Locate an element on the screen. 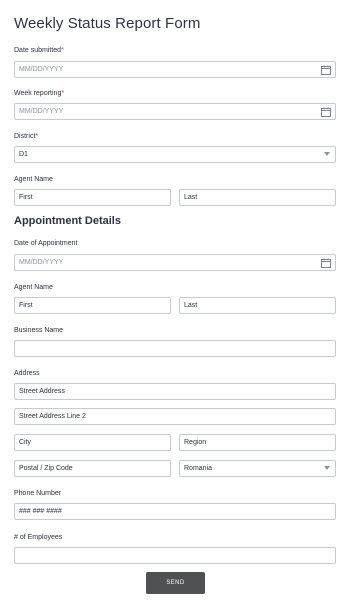 This screenshot has width=350, height=609. date-of-appointment-input: MM/DD/YYYY is located at coordinates (175, 262).